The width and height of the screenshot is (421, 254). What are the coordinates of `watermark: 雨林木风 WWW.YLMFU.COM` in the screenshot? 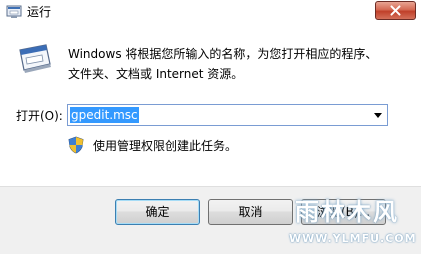 It's located at (353, 220).